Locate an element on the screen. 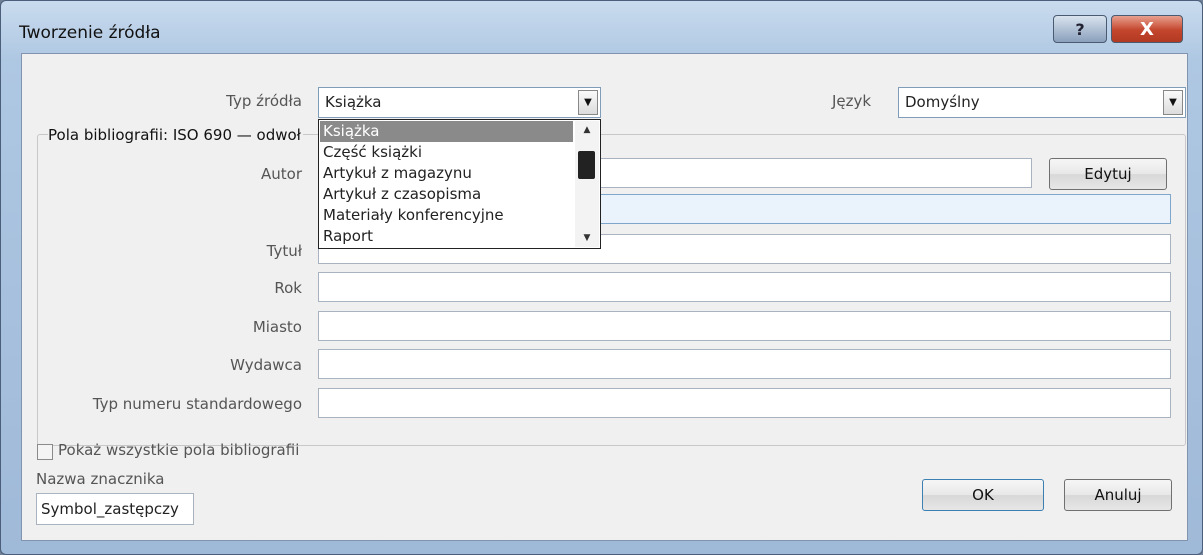 Image resolution: width=1203 pixels, height=555 pixels. city-label: Miasto is located at coordinates (277, 327).